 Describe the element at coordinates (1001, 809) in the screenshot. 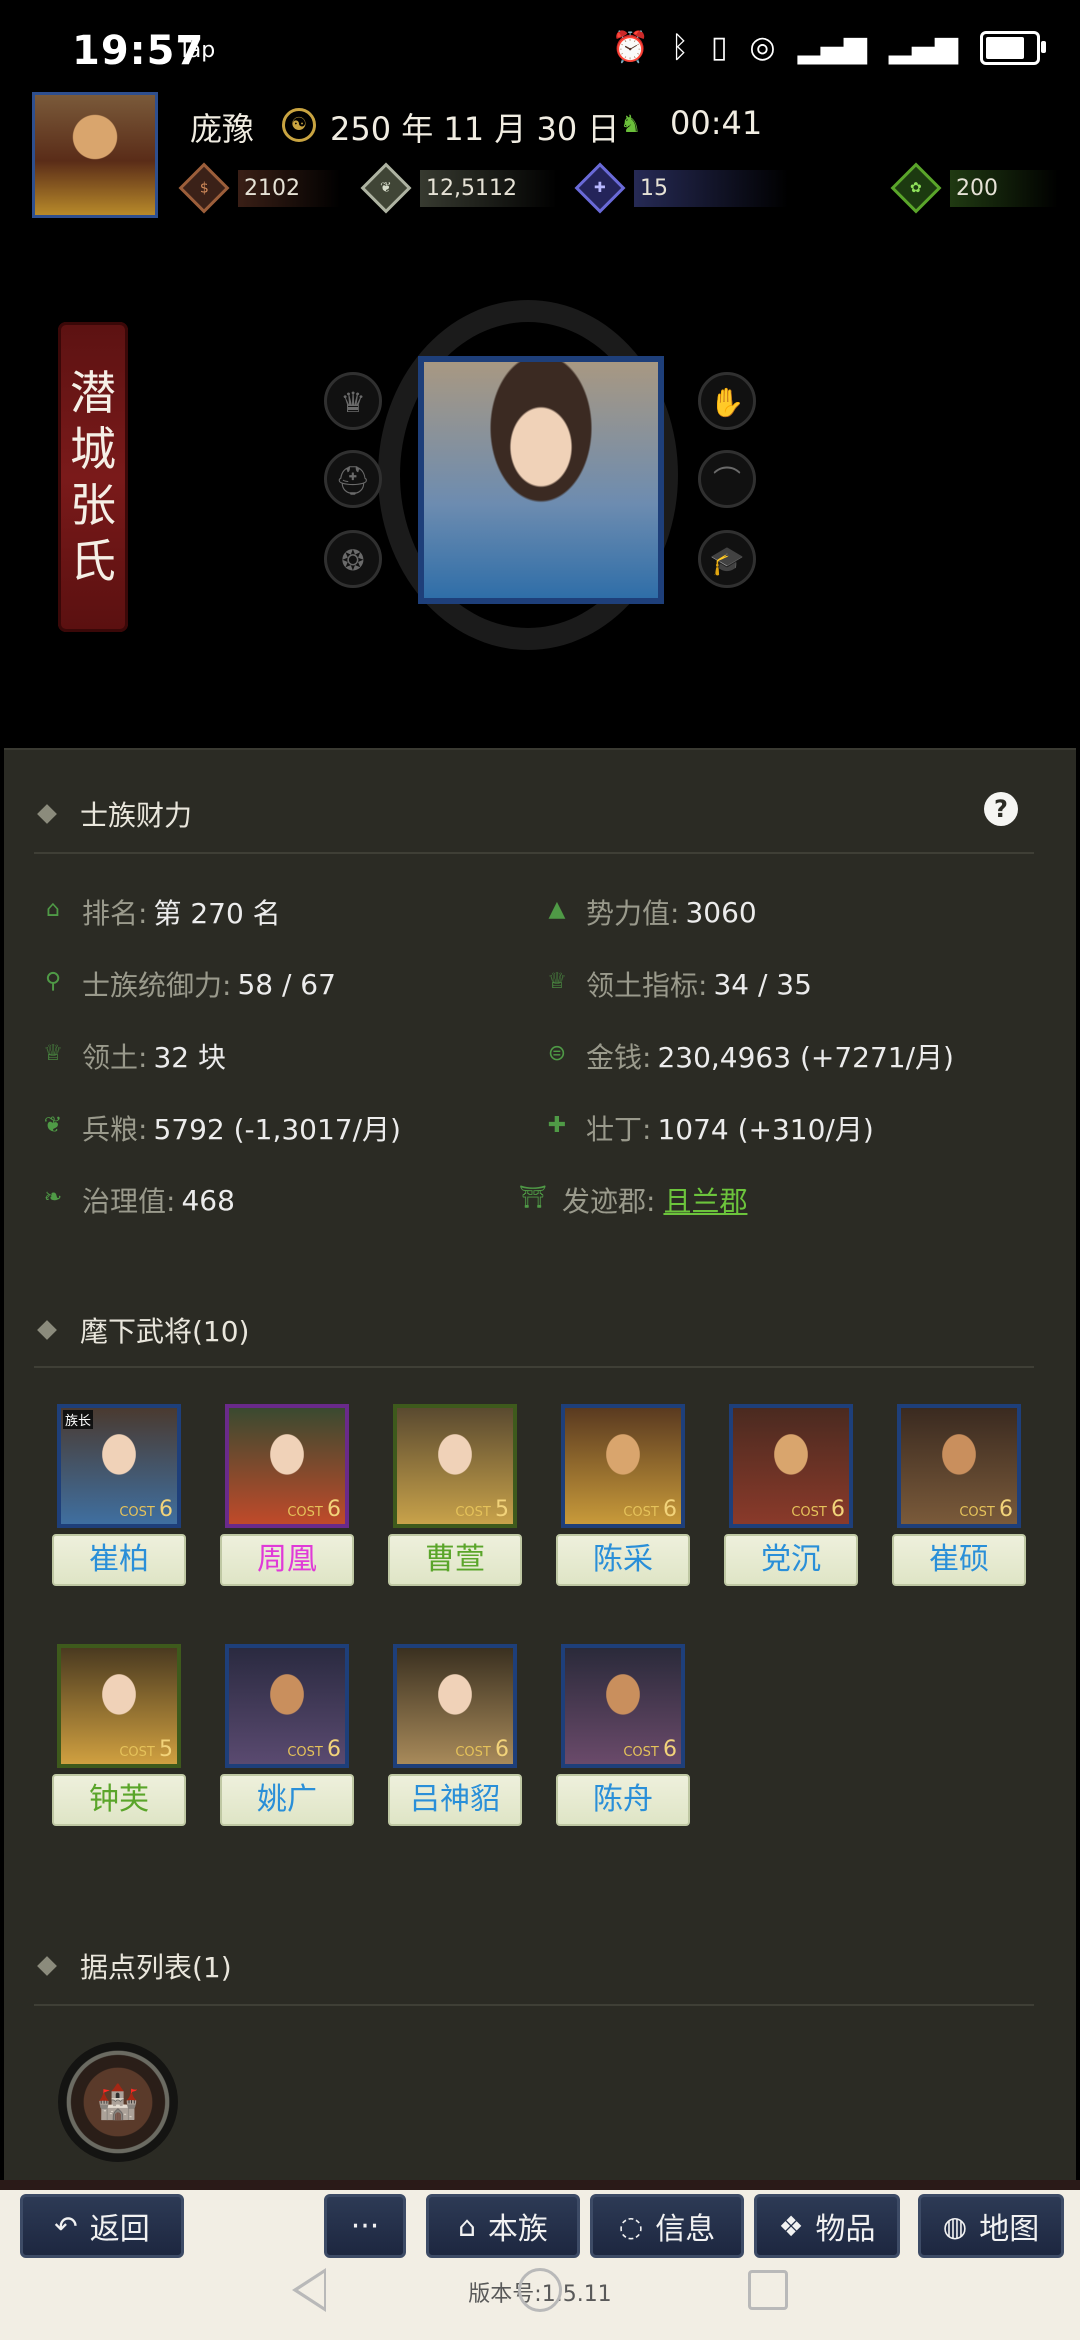

I see `help-button: ?` at that location.